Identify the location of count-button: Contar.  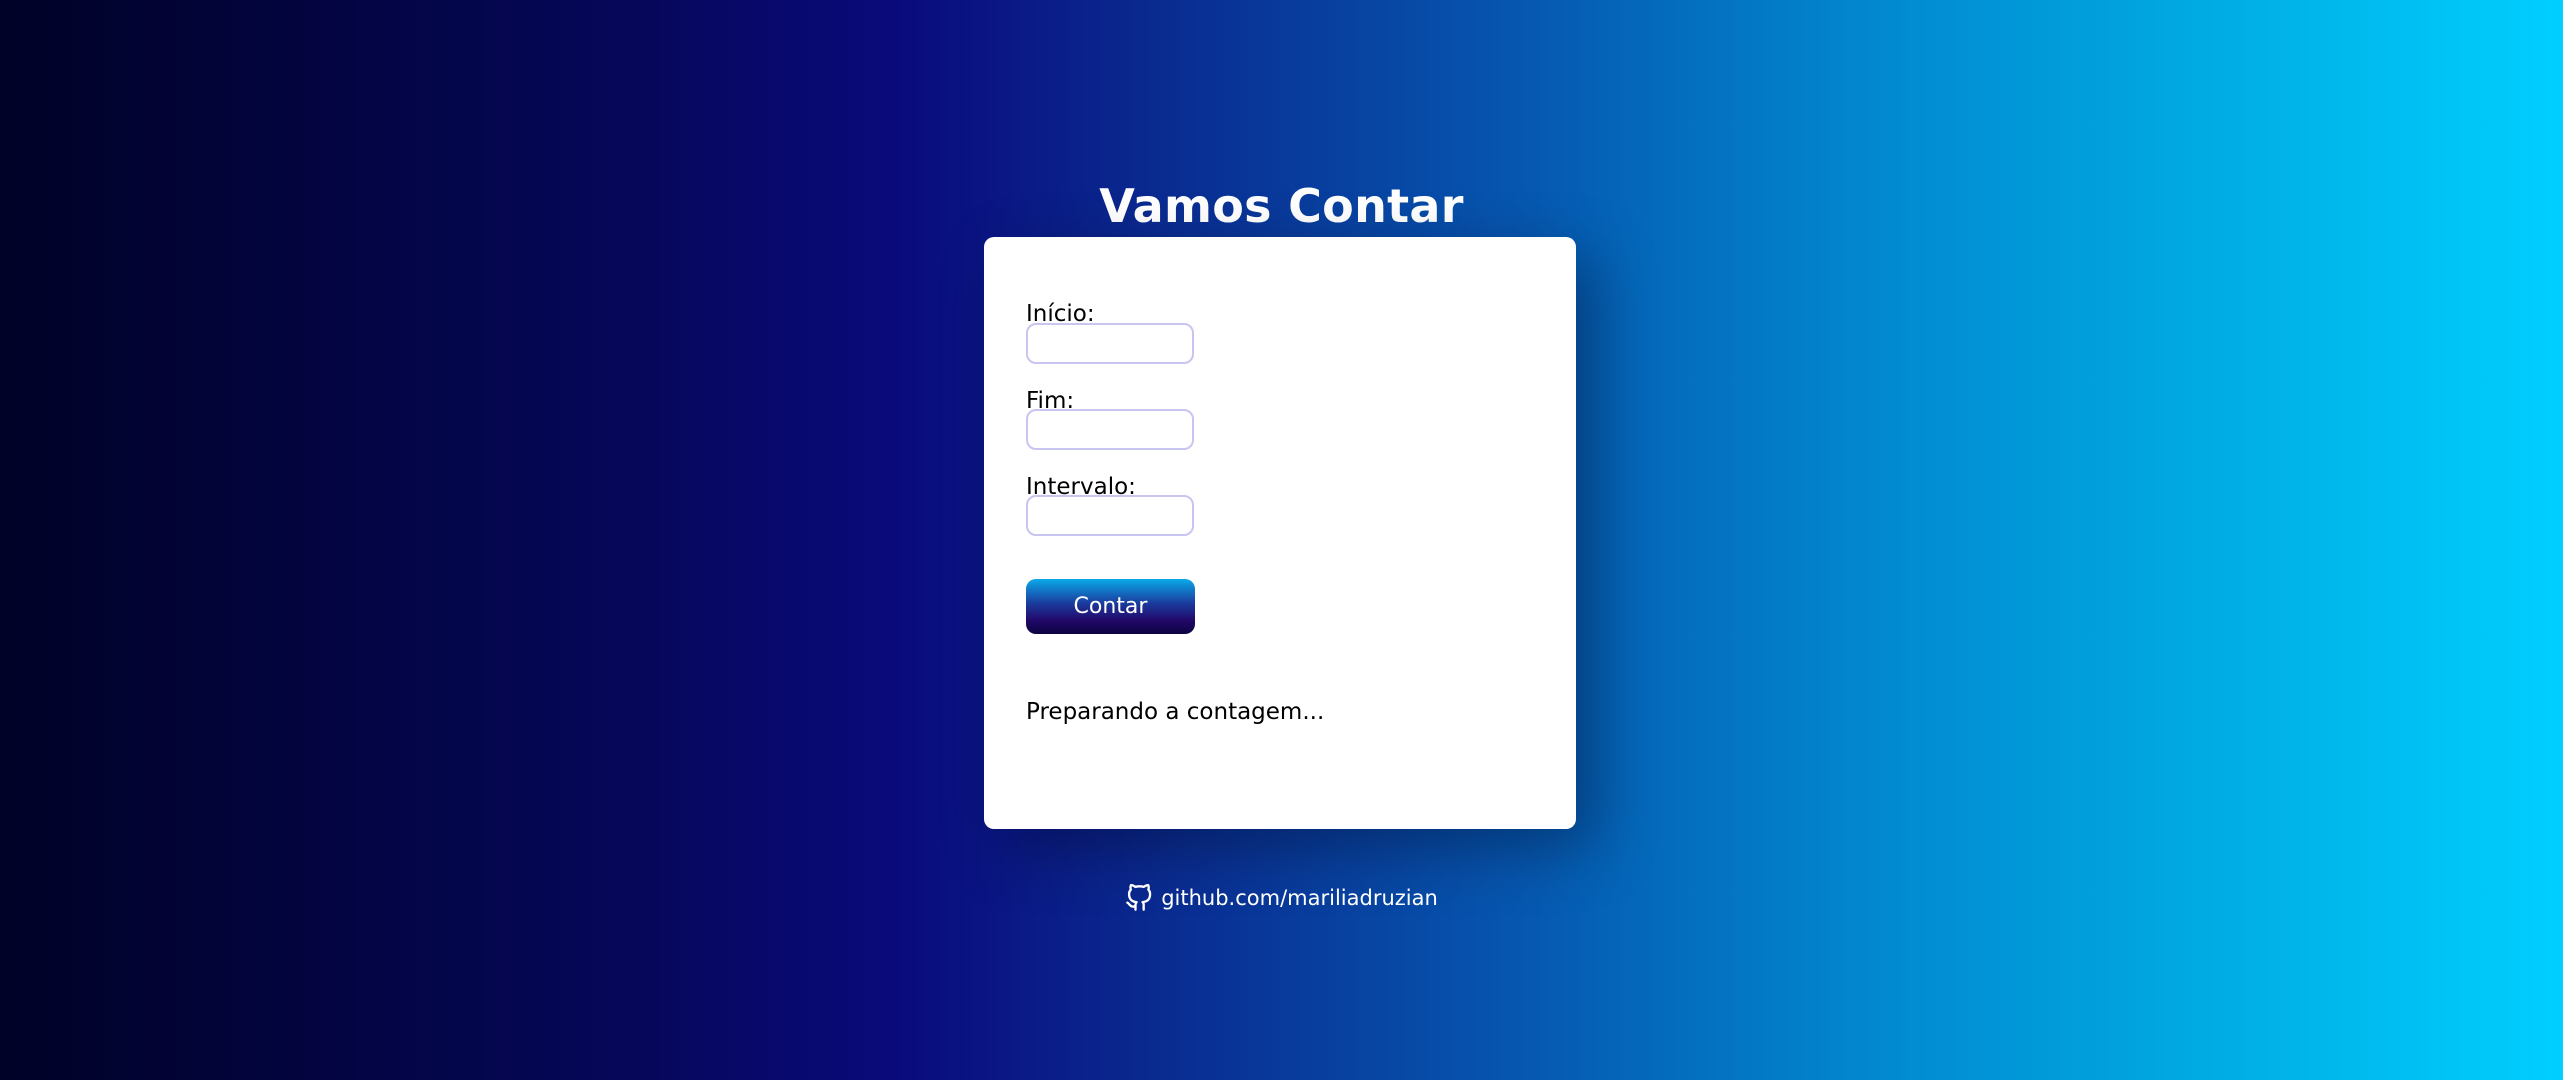
(1110, 606).